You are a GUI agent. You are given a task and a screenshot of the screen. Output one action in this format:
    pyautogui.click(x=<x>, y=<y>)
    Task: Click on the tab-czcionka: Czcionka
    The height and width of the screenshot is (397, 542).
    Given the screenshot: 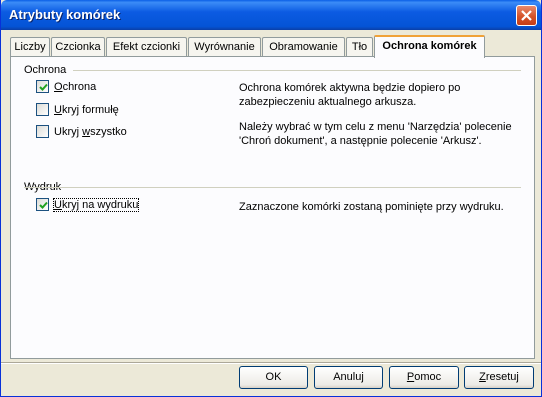 What is the action you would take?
    pyautogui.click(x=78, y=47)
    